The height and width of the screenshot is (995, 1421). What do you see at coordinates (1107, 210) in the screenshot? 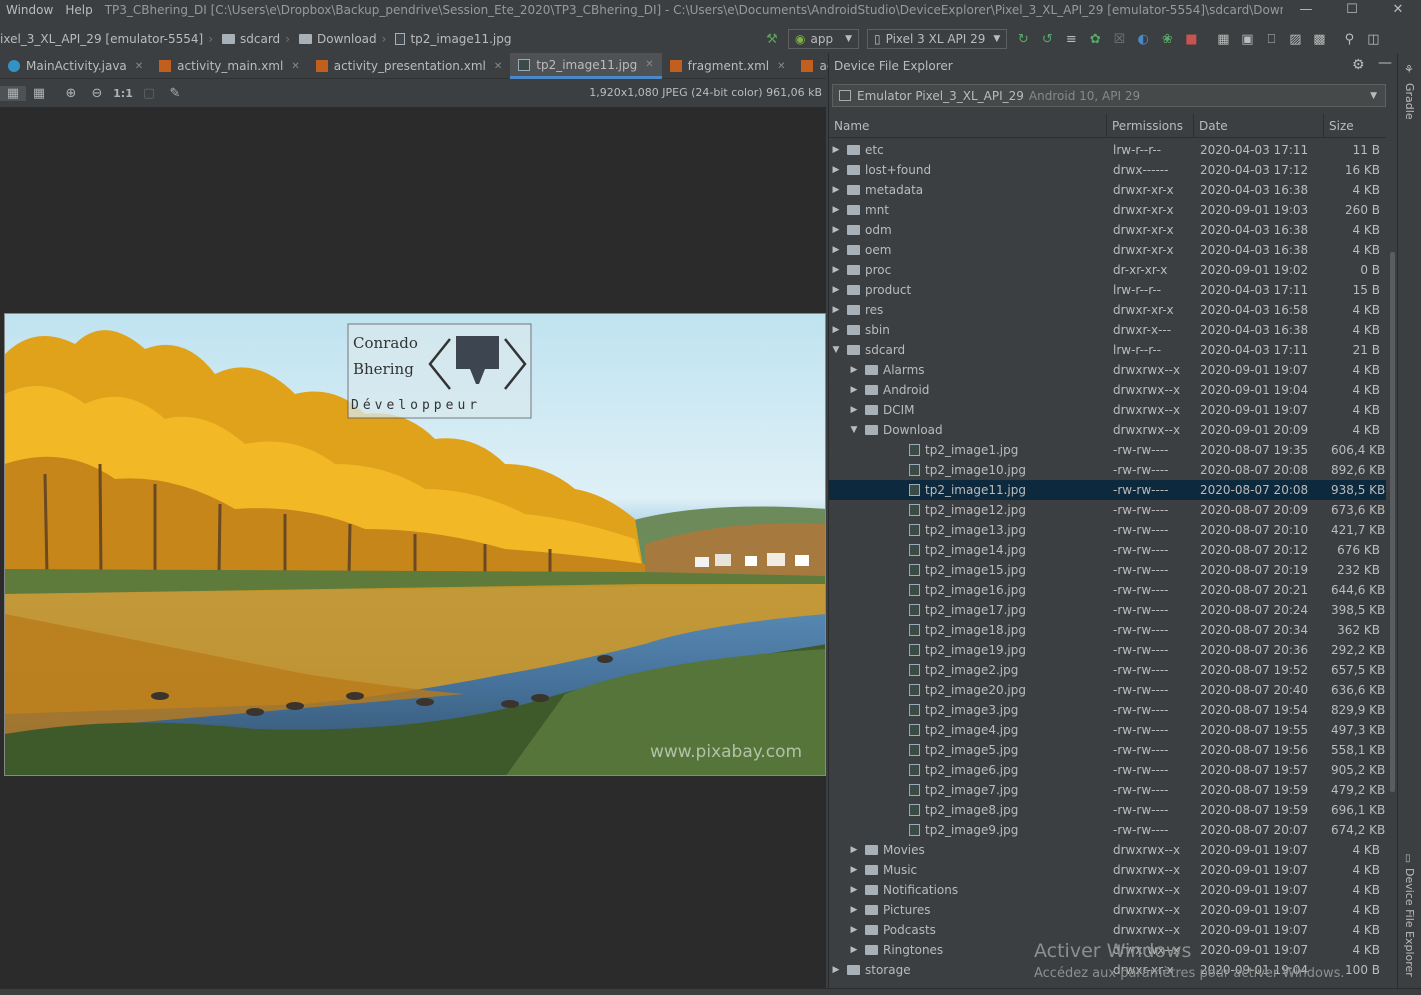
I see `table-row: ▶ mnt drwxr-xr-x 2020-09-01 19:03 260 B` at bounding box center [1107, 210].